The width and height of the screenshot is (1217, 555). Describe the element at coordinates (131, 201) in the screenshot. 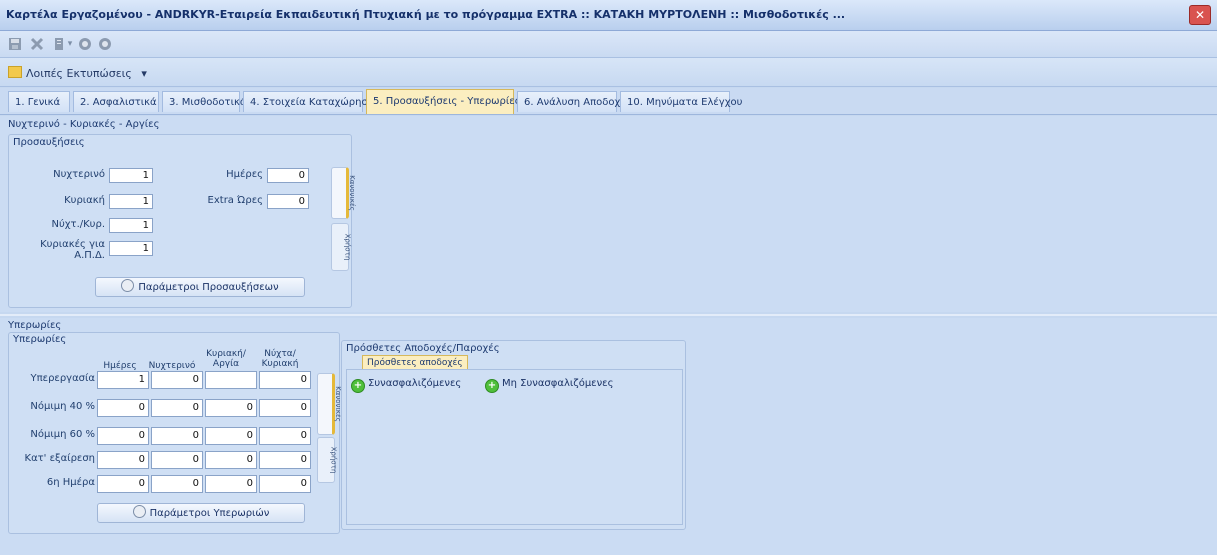

I see `sunday-input: 1` at that location.